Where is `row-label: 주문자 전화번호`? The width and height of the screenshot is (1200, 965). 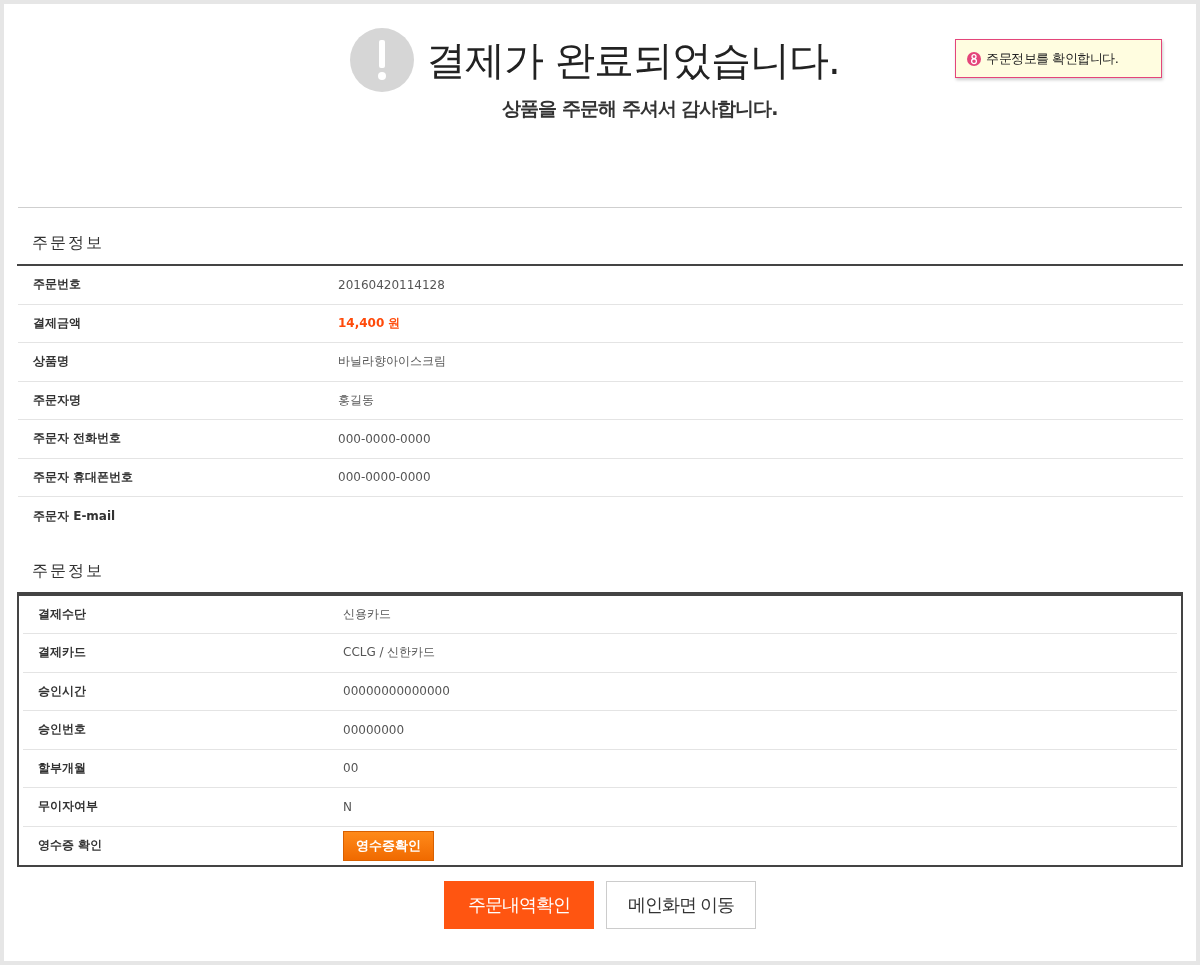 row-label: 주문자 전화번호 is located at coordinates (77, 439).